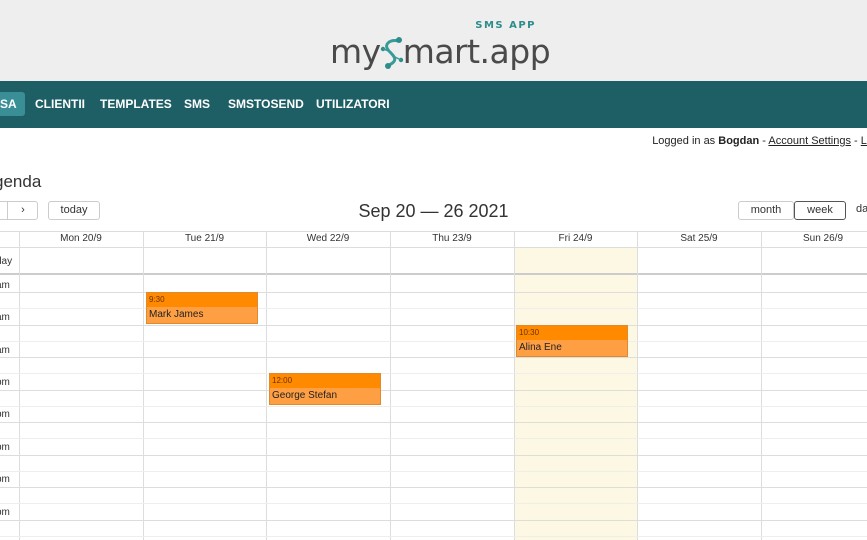 This screenshot has width=867, height=540. I want to click on allday-label: day, so click(6, 261).